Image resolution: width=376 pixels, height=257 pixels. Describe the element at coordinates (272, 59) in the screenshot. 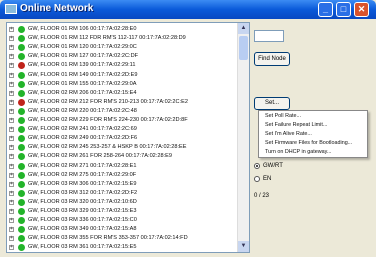

I see `find-node-button: Find Node` at that location.